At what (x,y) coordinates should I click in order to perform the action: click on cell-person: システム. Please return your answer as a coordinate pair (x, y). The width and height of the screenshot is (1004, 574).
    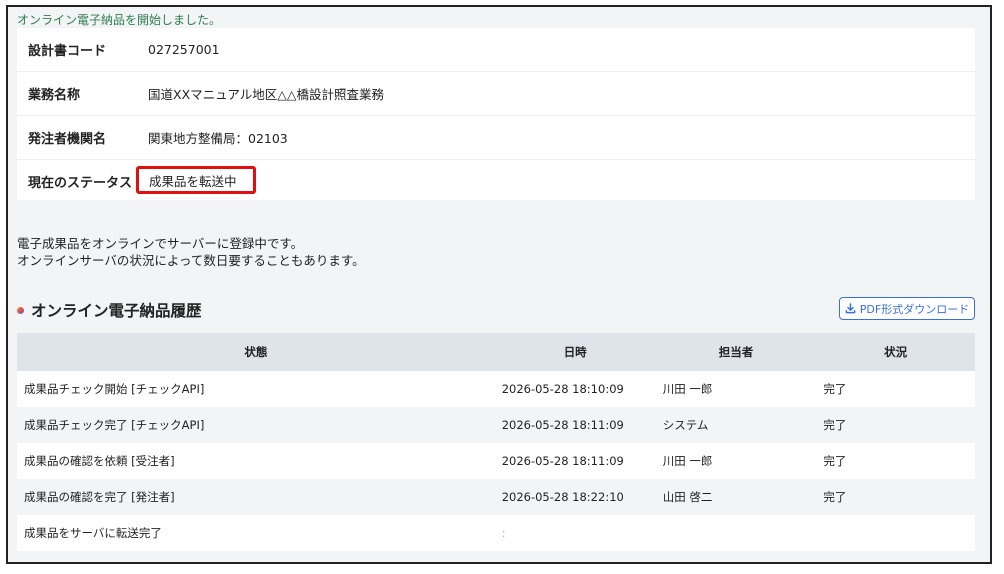
    Looking at the image, I should click on (736, 425).